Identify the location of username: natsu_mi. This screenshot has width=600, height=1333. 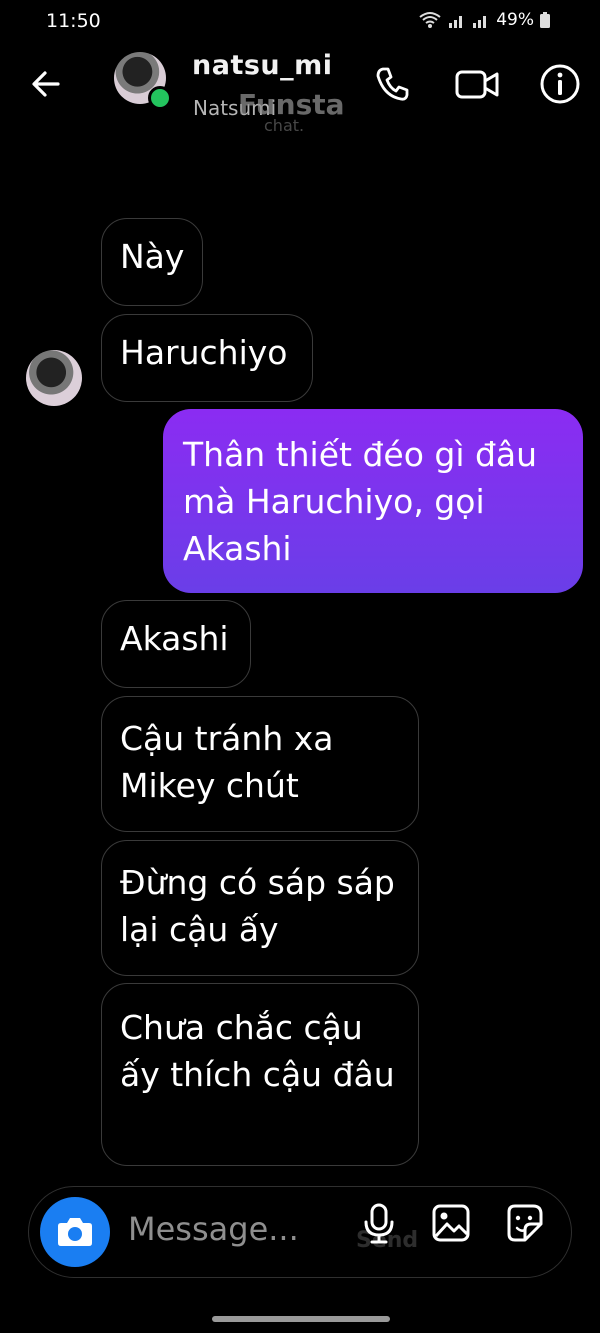
(262, 65).